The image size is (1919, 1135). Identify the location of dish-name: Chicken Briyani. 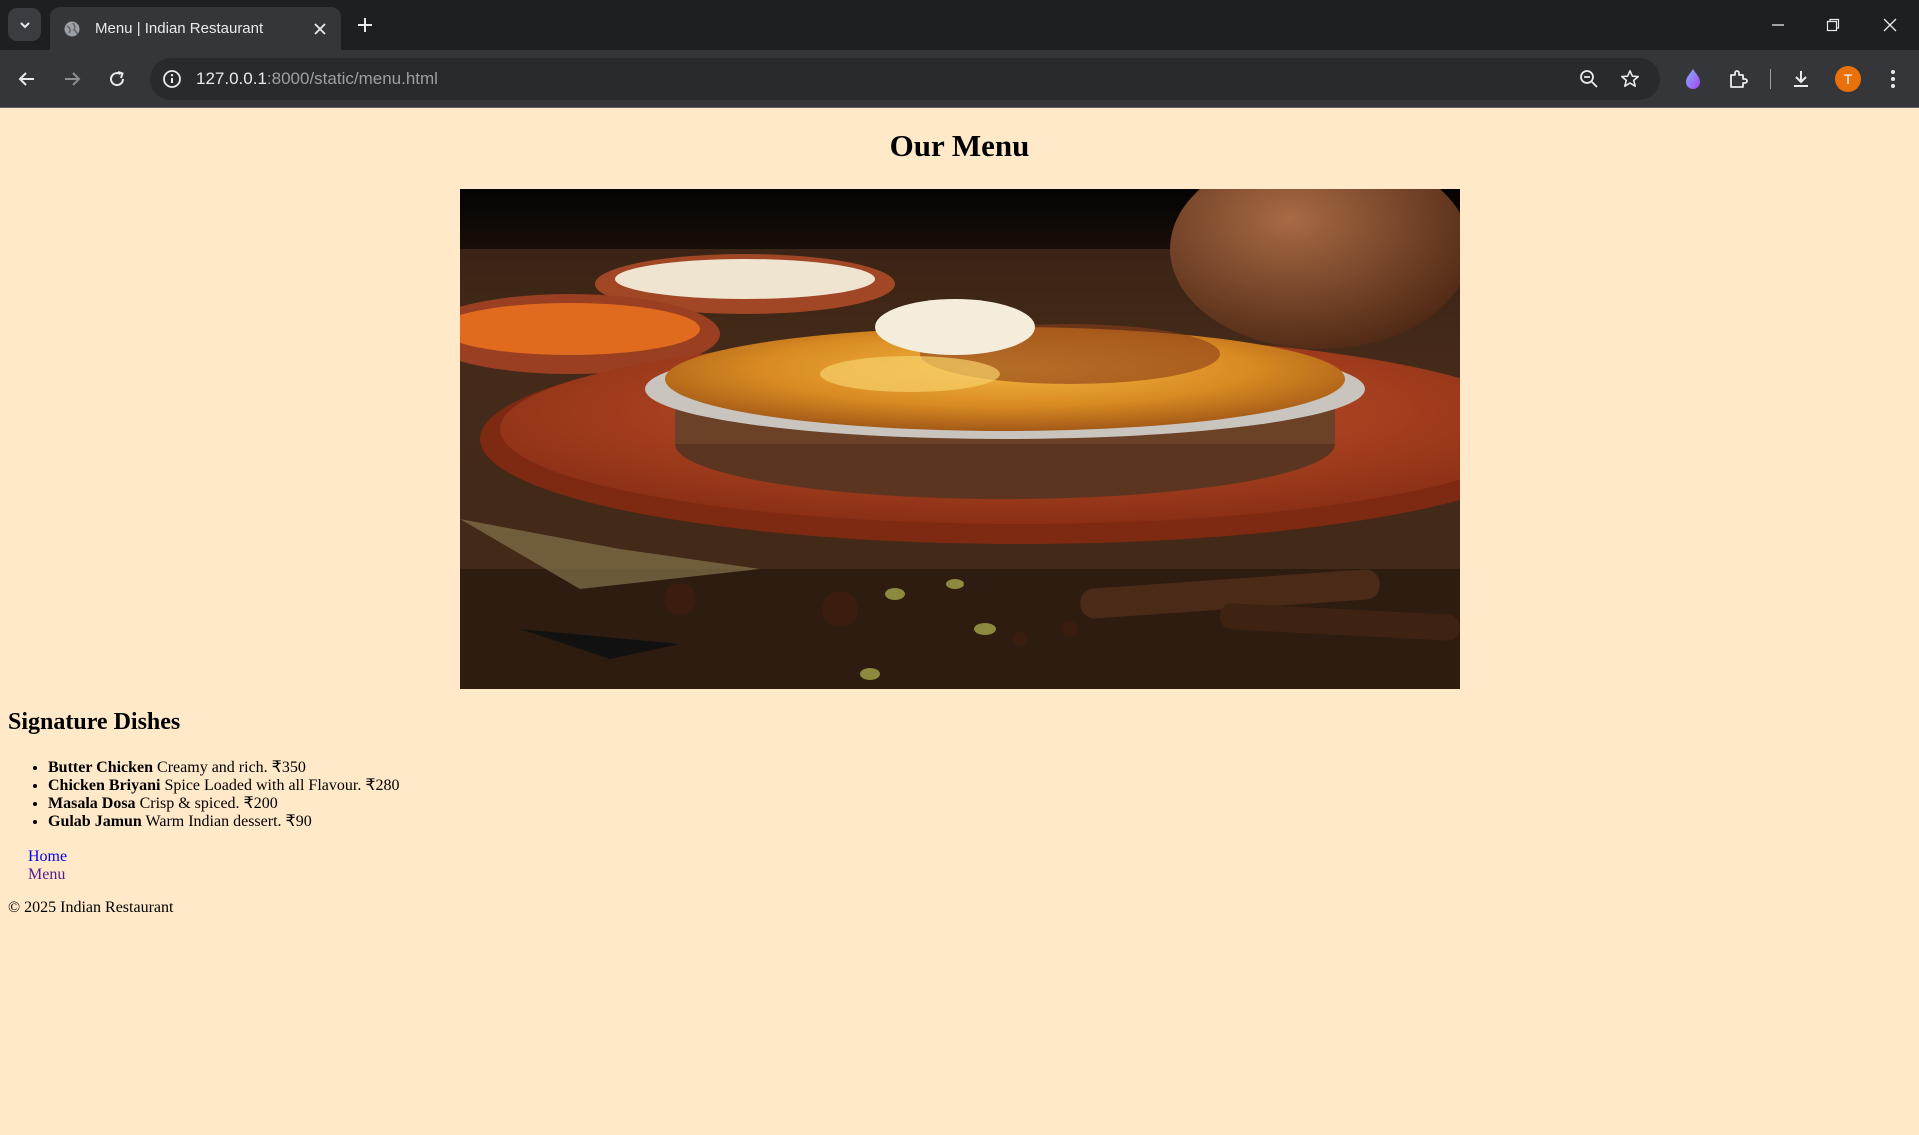
(104, 785).